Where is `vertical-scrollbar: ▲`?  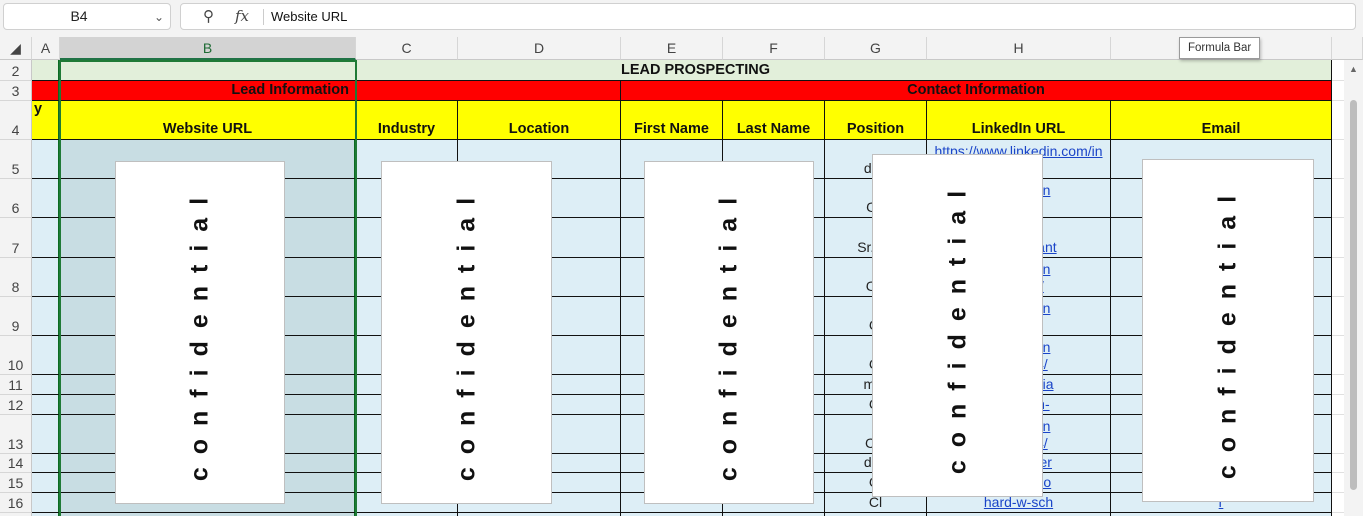 vertical-scrollbar: ▲ is located at coordinates (1353, 288).